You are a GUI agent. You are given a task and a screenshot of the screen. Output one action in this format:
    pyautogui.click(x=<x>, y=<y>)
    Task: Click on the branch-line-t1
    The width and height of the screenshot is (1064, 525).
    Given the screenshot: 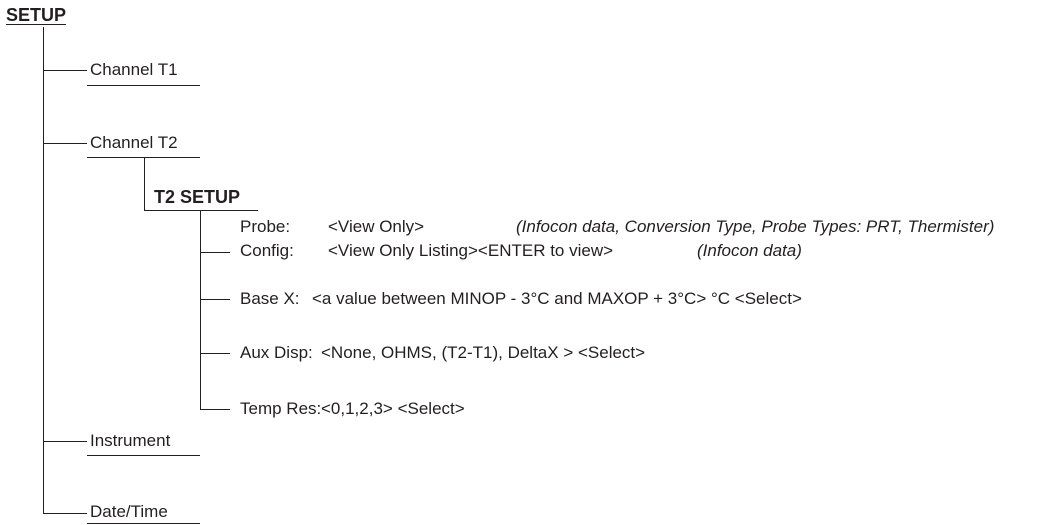 What is the action you would take?
    pyautogui.click(x=65, y=71)
    